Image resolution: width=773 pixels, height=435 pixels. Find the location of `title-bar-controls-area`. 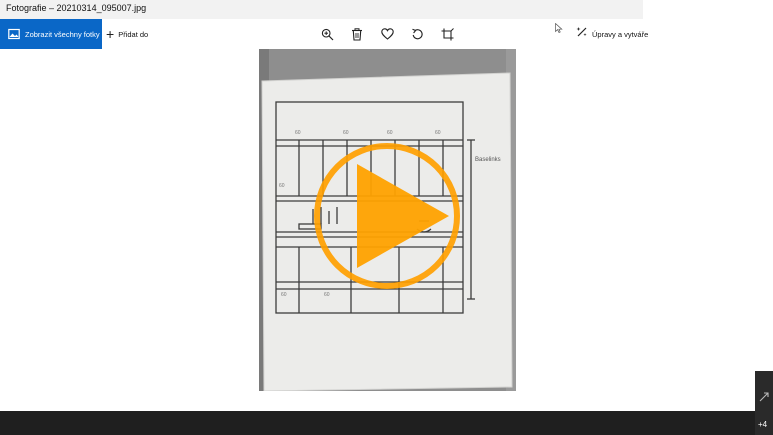

title-bar-controls-area is located at coordinates (708, 9).